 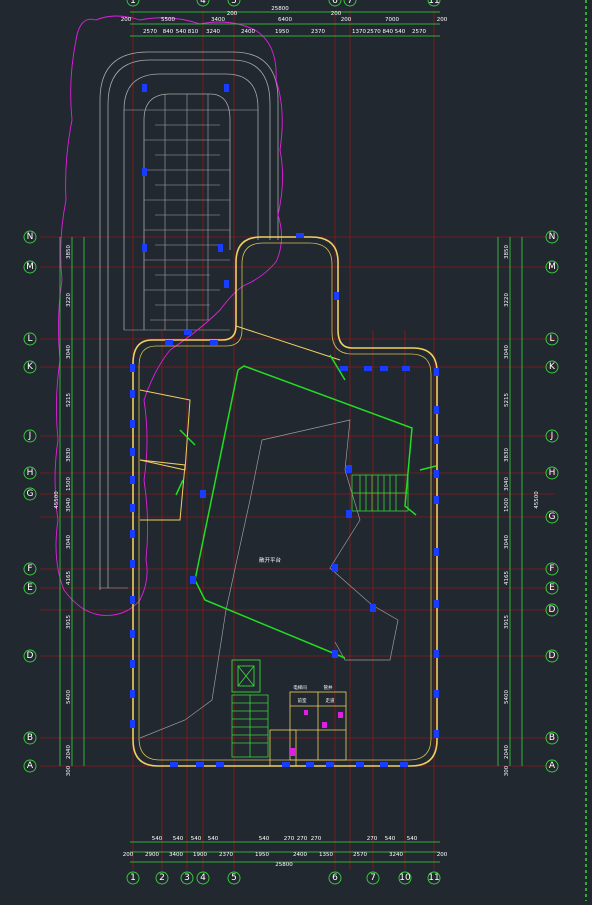 I want to click on axis-right-a: A, so click(x=552, y=766).